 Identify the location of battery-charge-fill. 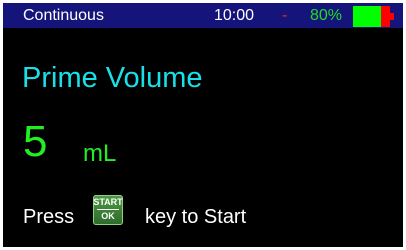
(367, 16).